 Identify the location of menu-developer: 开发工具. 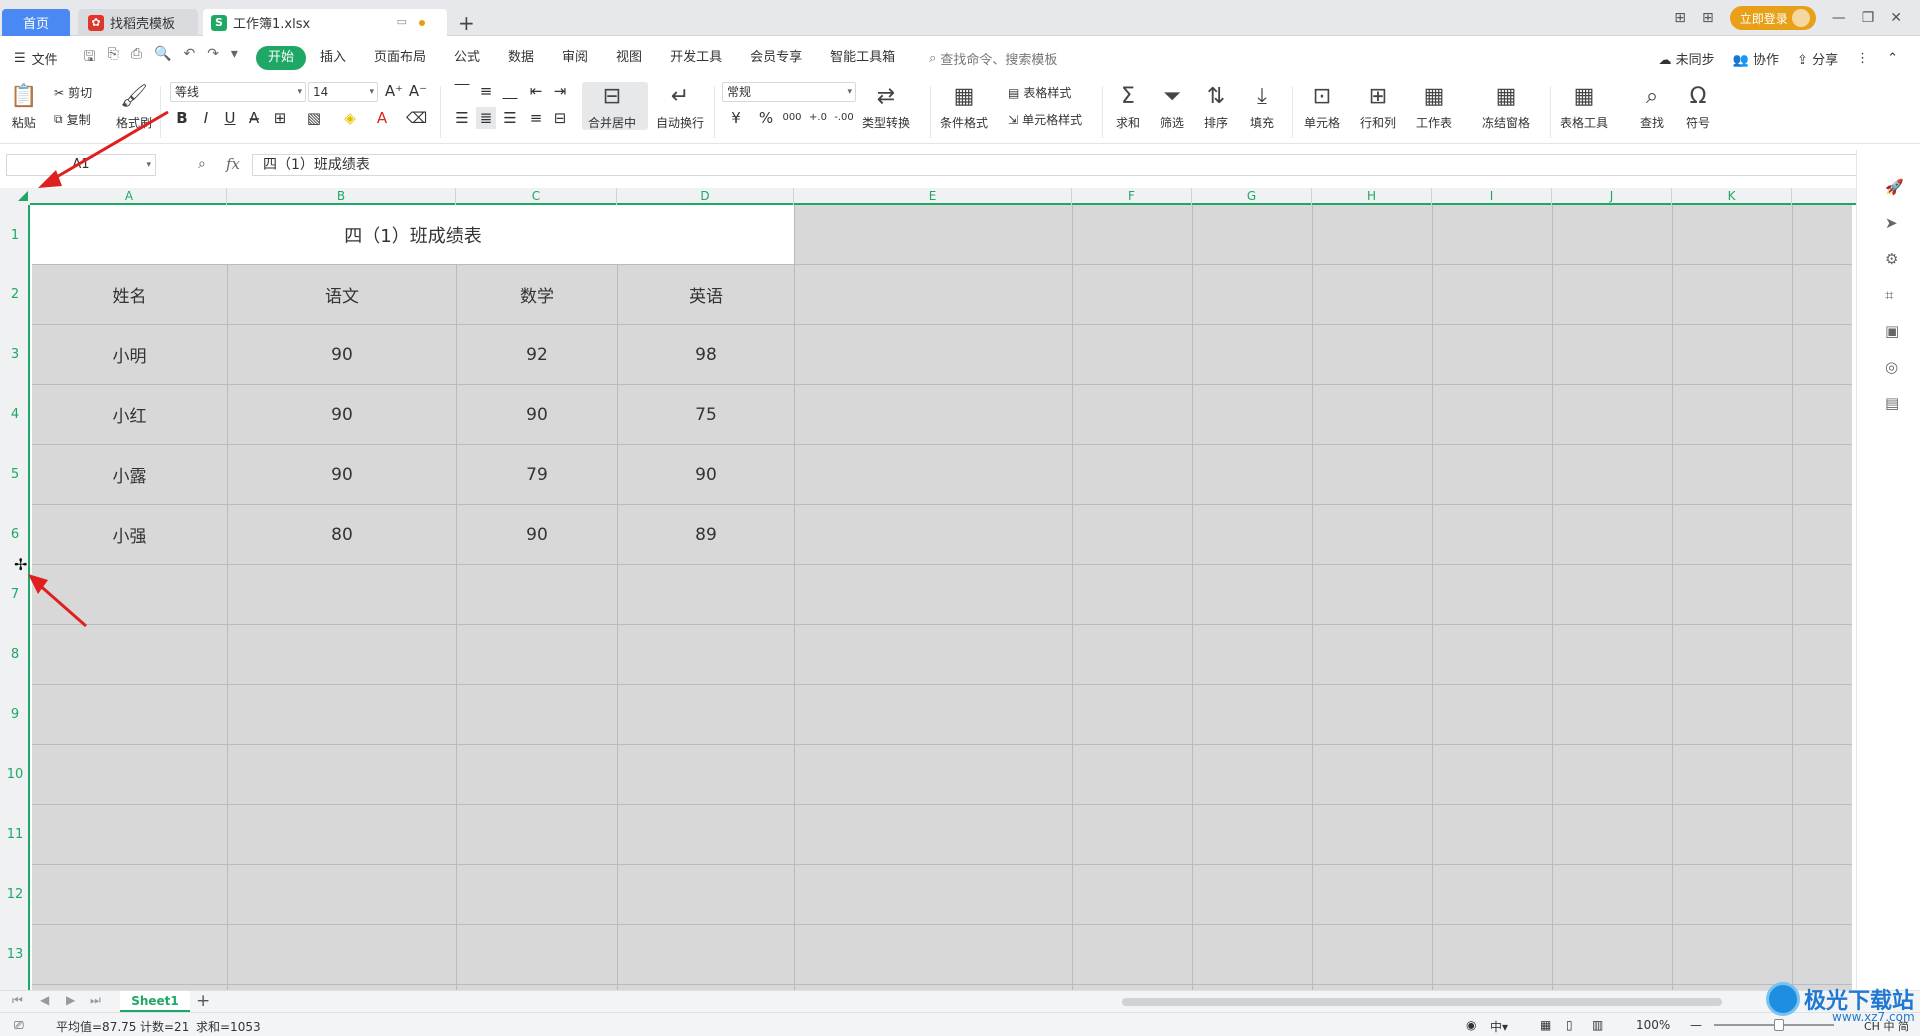
(696, 58).